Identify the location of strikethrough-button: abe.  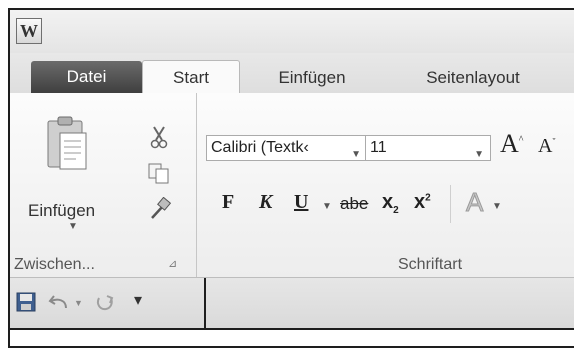
(354, 204).